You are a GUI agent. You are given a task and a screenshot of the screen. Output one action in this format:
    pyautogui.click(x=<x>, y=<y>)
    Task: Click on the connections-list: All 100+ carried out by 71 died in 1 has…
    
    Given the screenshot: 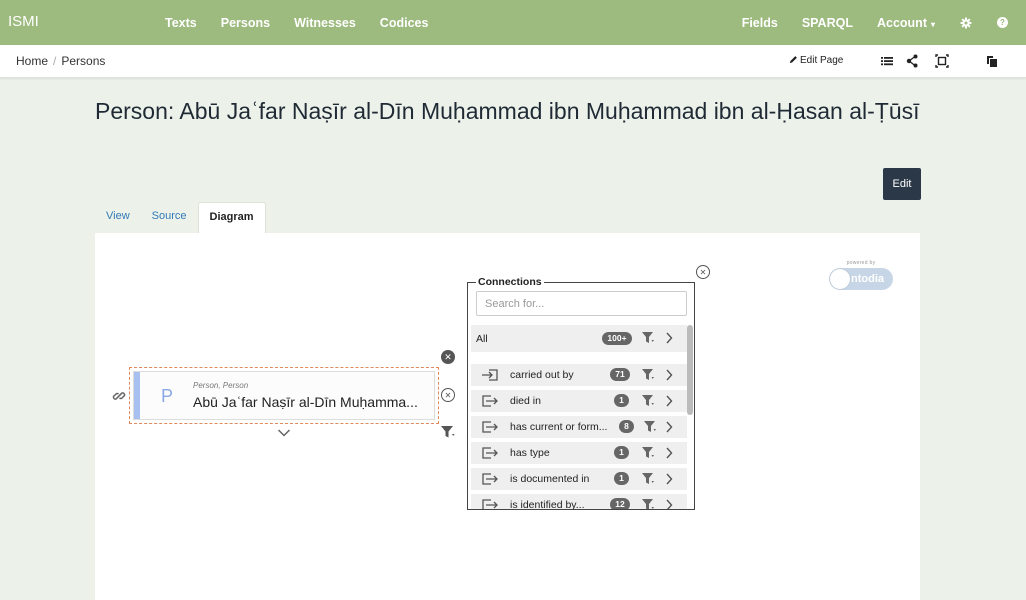 What is the action you would take?
    pyautogui.click(x=579, y=417)
    